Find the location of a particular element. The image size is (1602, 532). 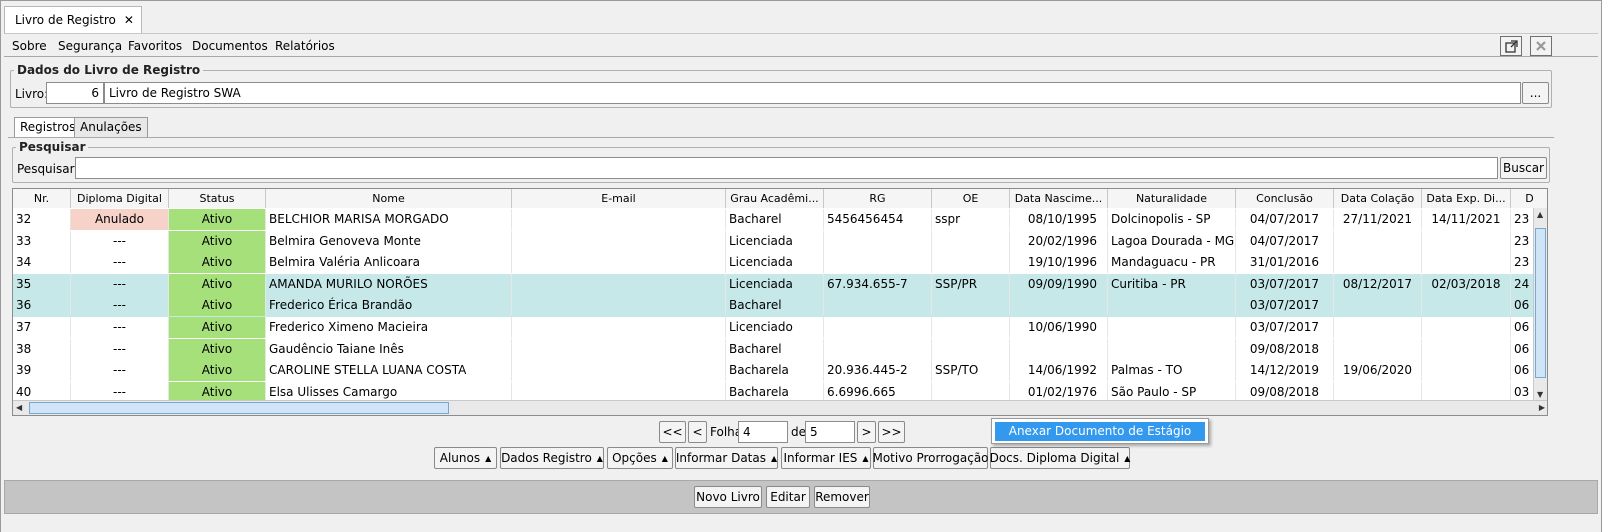

col-conclusao: Conclusão is located at coordinates (1285, 198).